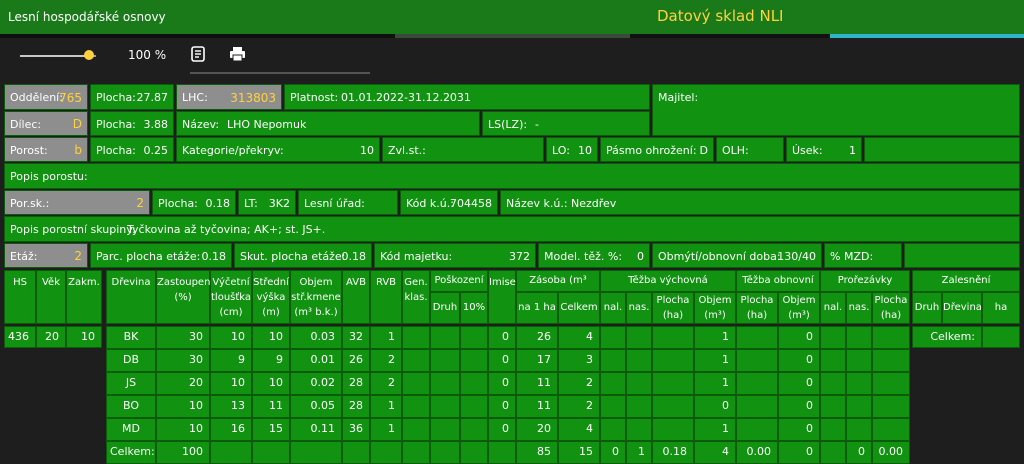  I want to click on table-cell: 0.11, so click(316, 429).